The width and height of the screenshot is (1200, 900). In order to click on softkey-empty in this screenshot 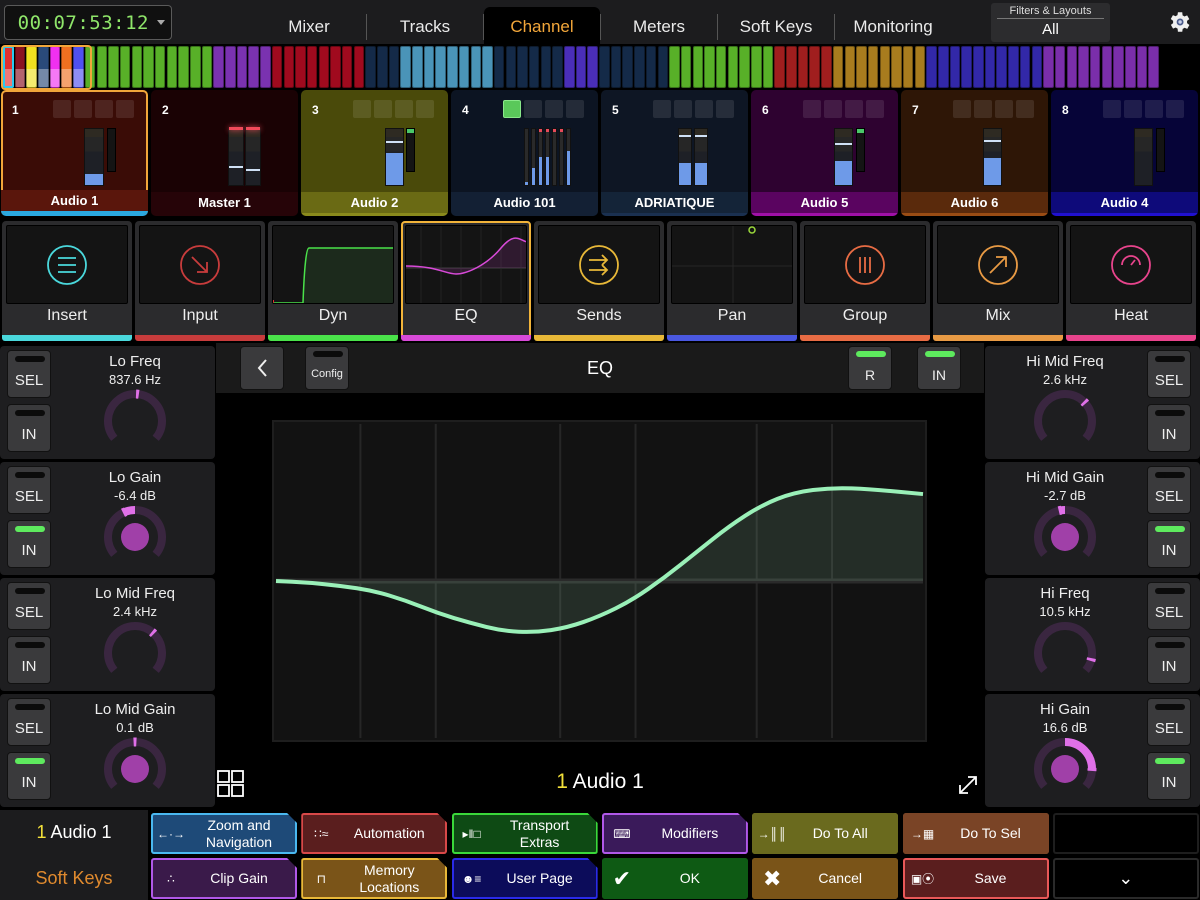, I will do `click(1125, 833)`.